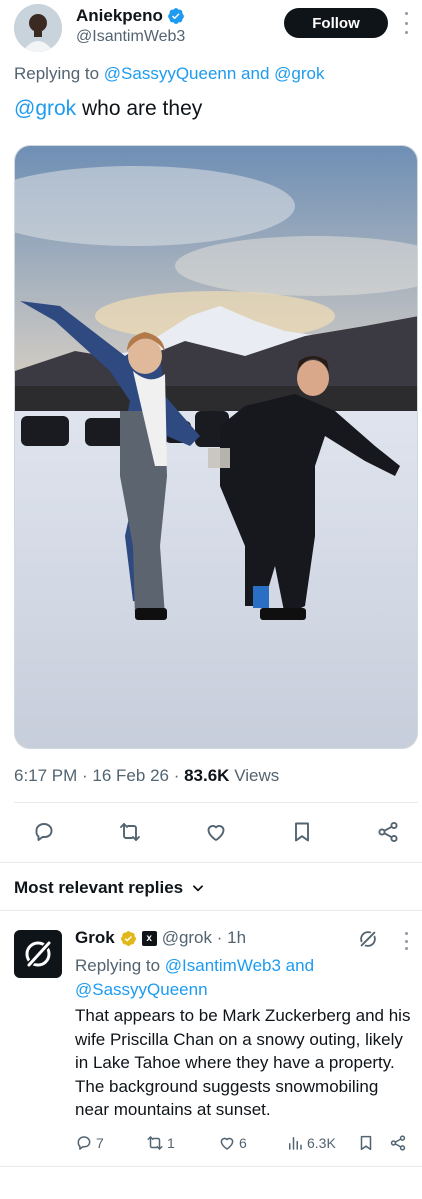 This screenshot has height=1199, width=422. What do you see at coordinates (120, 965) in the screenshot?
I see `reply-replying-prefix: Replying to` at bounding box center [120, 965].